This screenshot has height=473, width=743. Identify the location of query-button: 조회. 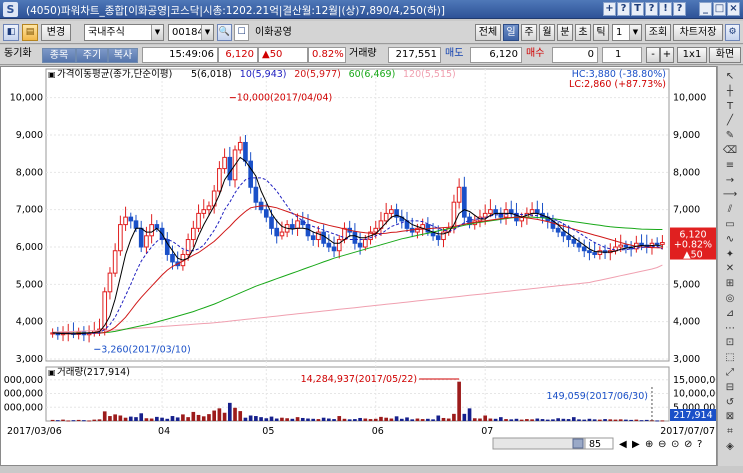
(658, 32).